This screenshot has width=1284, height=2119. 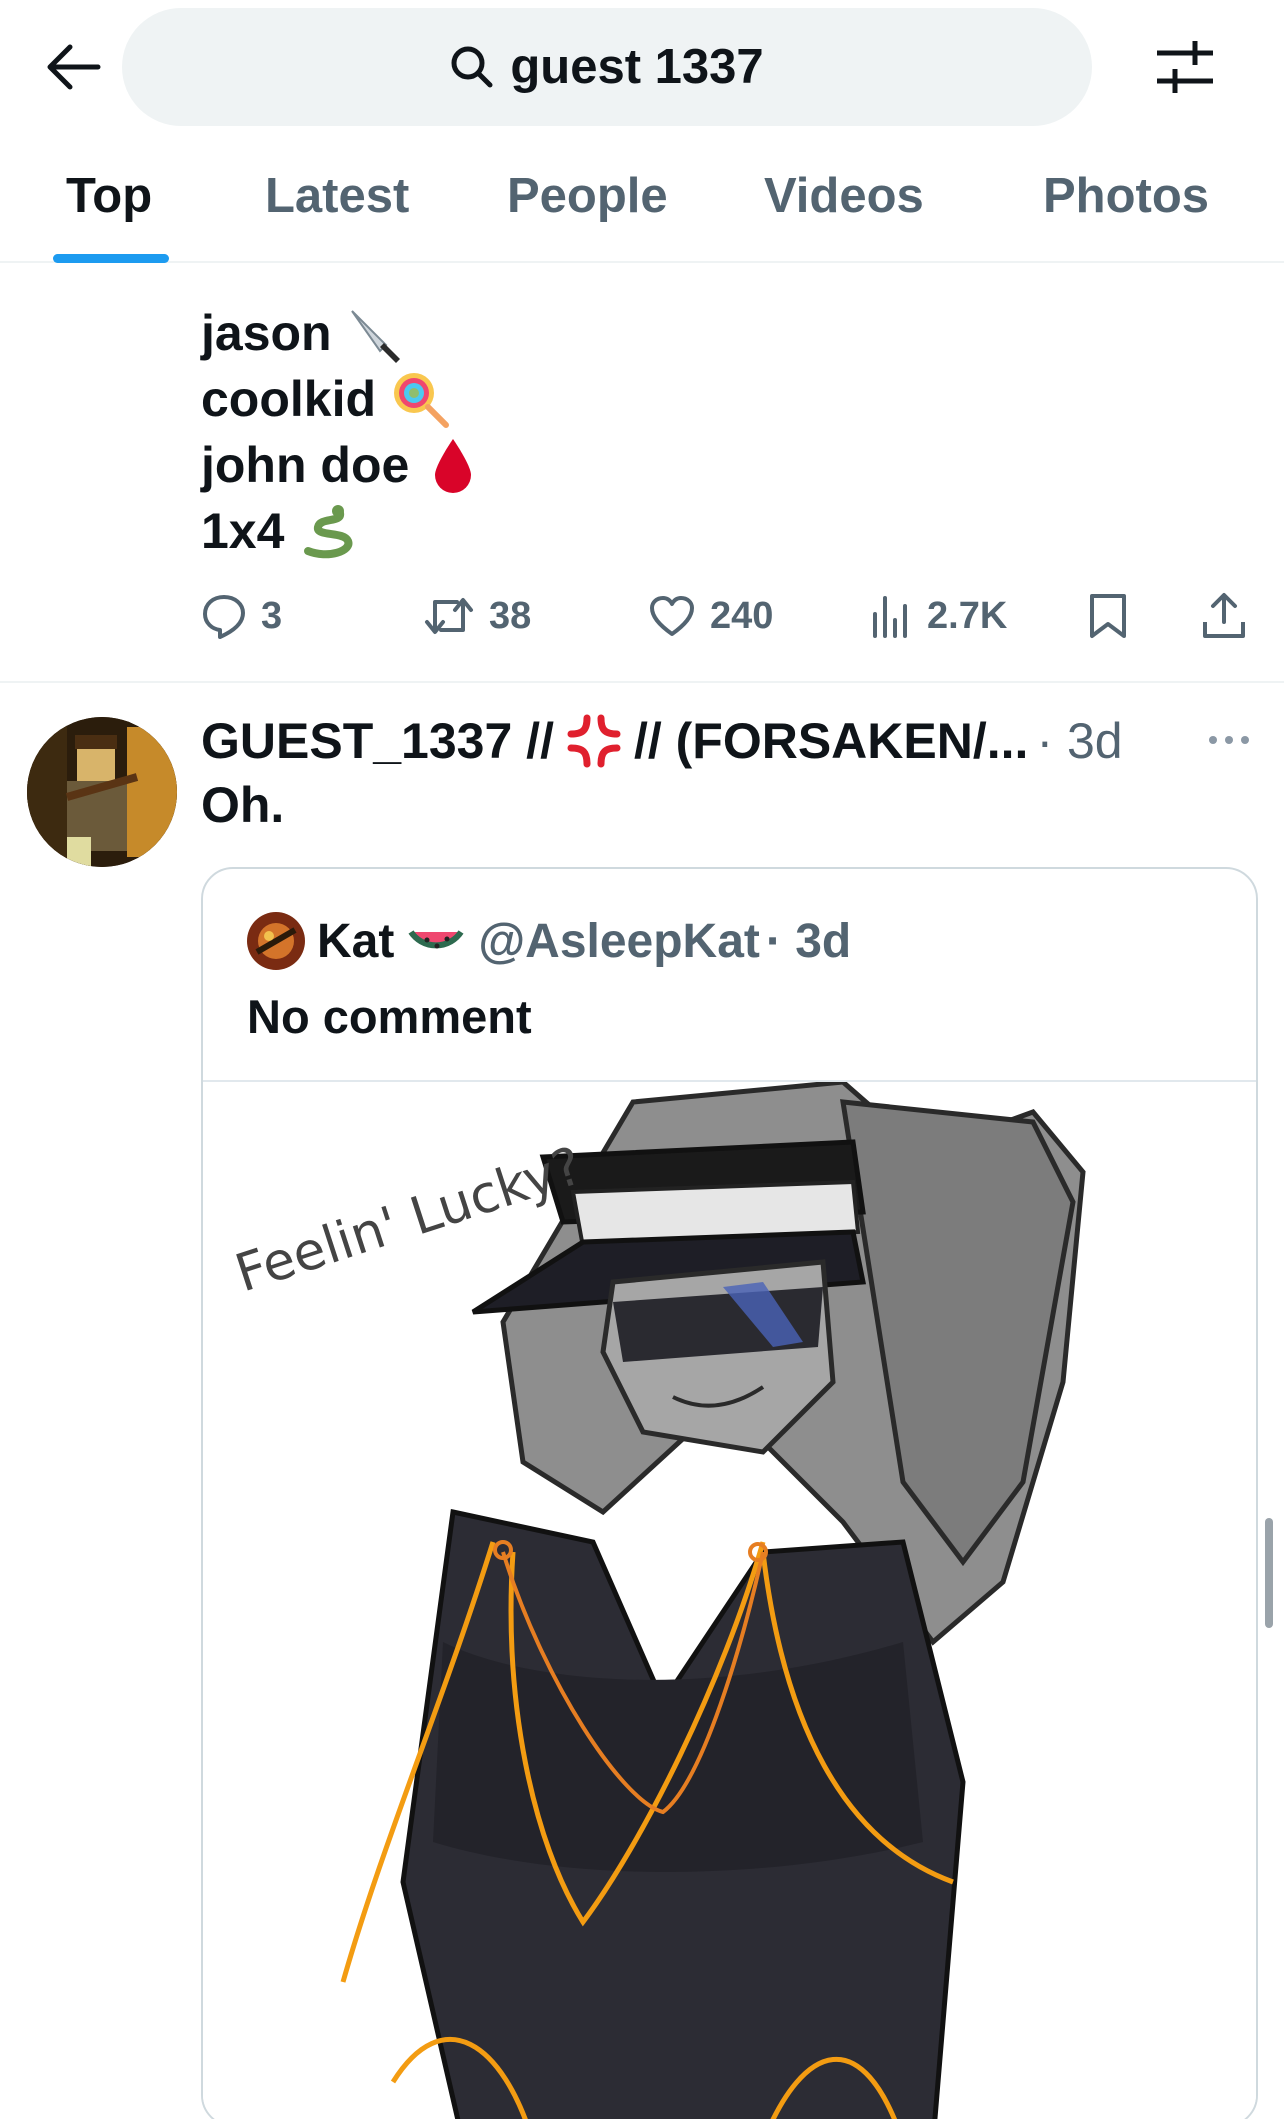 I want to click on search-settings-button, so click(x=1185, y=67).